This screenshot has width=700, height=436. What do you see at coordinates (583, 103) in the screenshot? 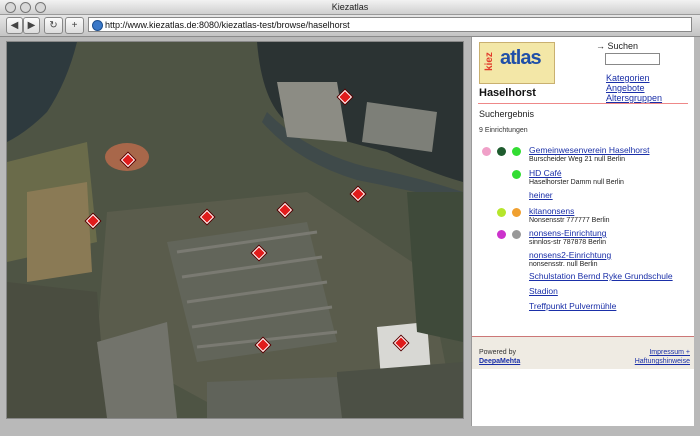
I see `divider` at bounding box center [583, 103].